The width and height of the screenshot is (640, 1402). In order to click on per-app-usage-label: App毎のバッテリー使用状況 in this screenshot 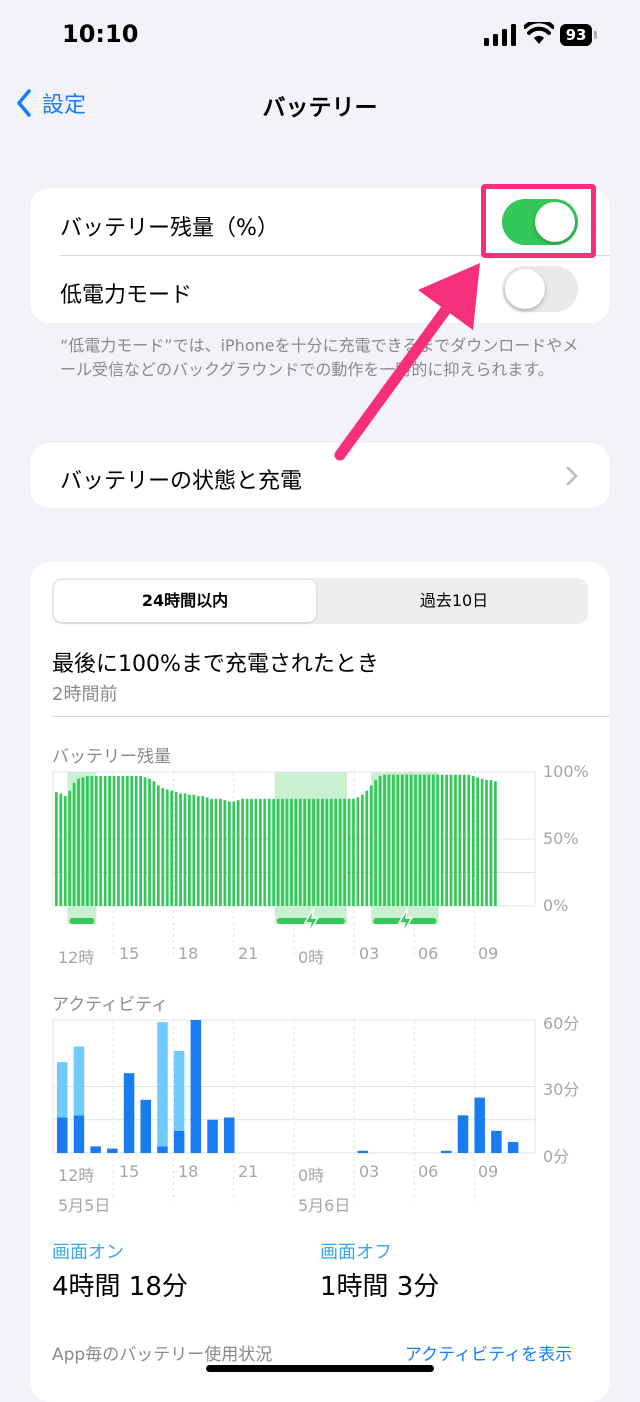, I will do `click(162, 1355)`.